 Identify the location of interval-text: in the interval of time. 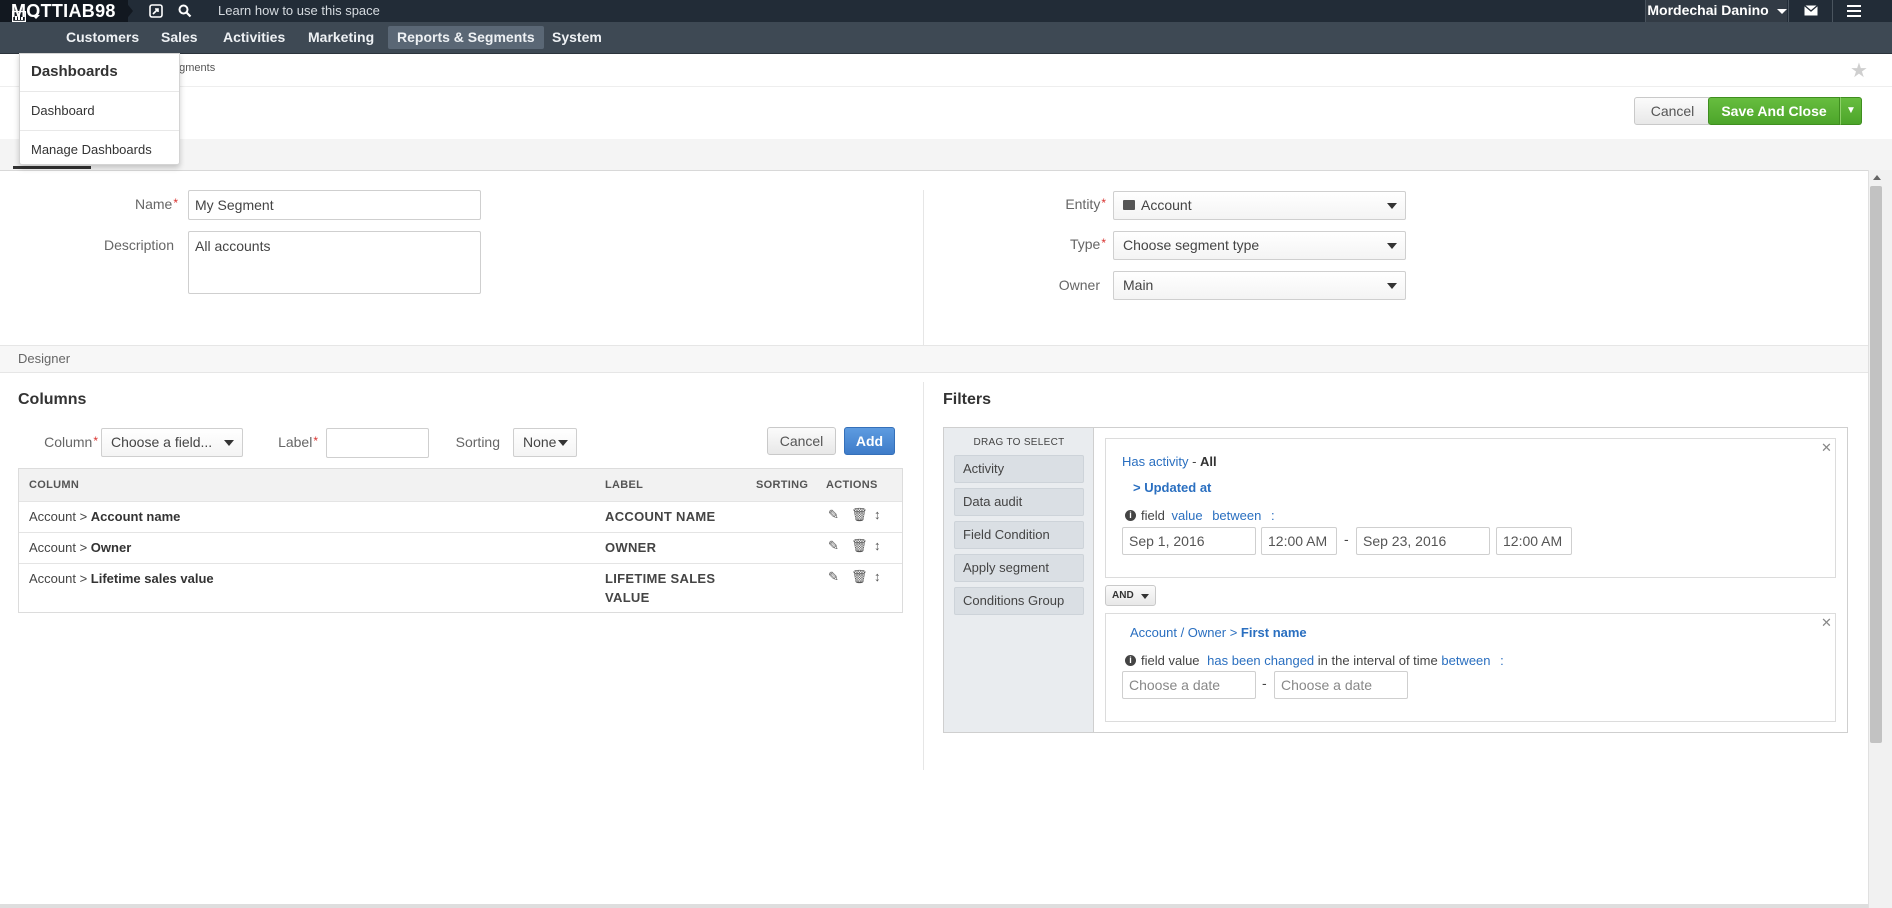
(1377, 660).